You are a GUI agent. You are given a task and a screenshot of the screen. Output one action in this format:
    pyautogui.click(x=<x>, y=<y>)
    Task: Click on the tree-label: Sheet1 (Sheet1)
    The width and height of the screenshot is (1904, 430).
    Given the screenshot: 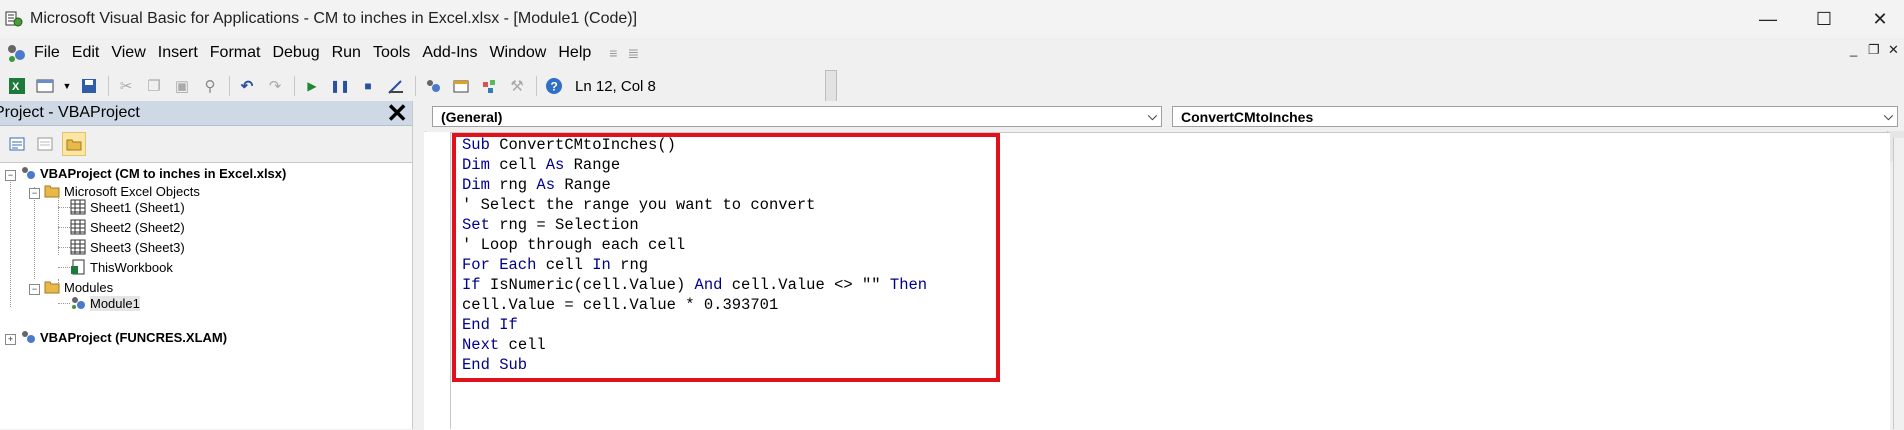 What is the action you would take?
    pyautogui.click(x=137, y=207)
    